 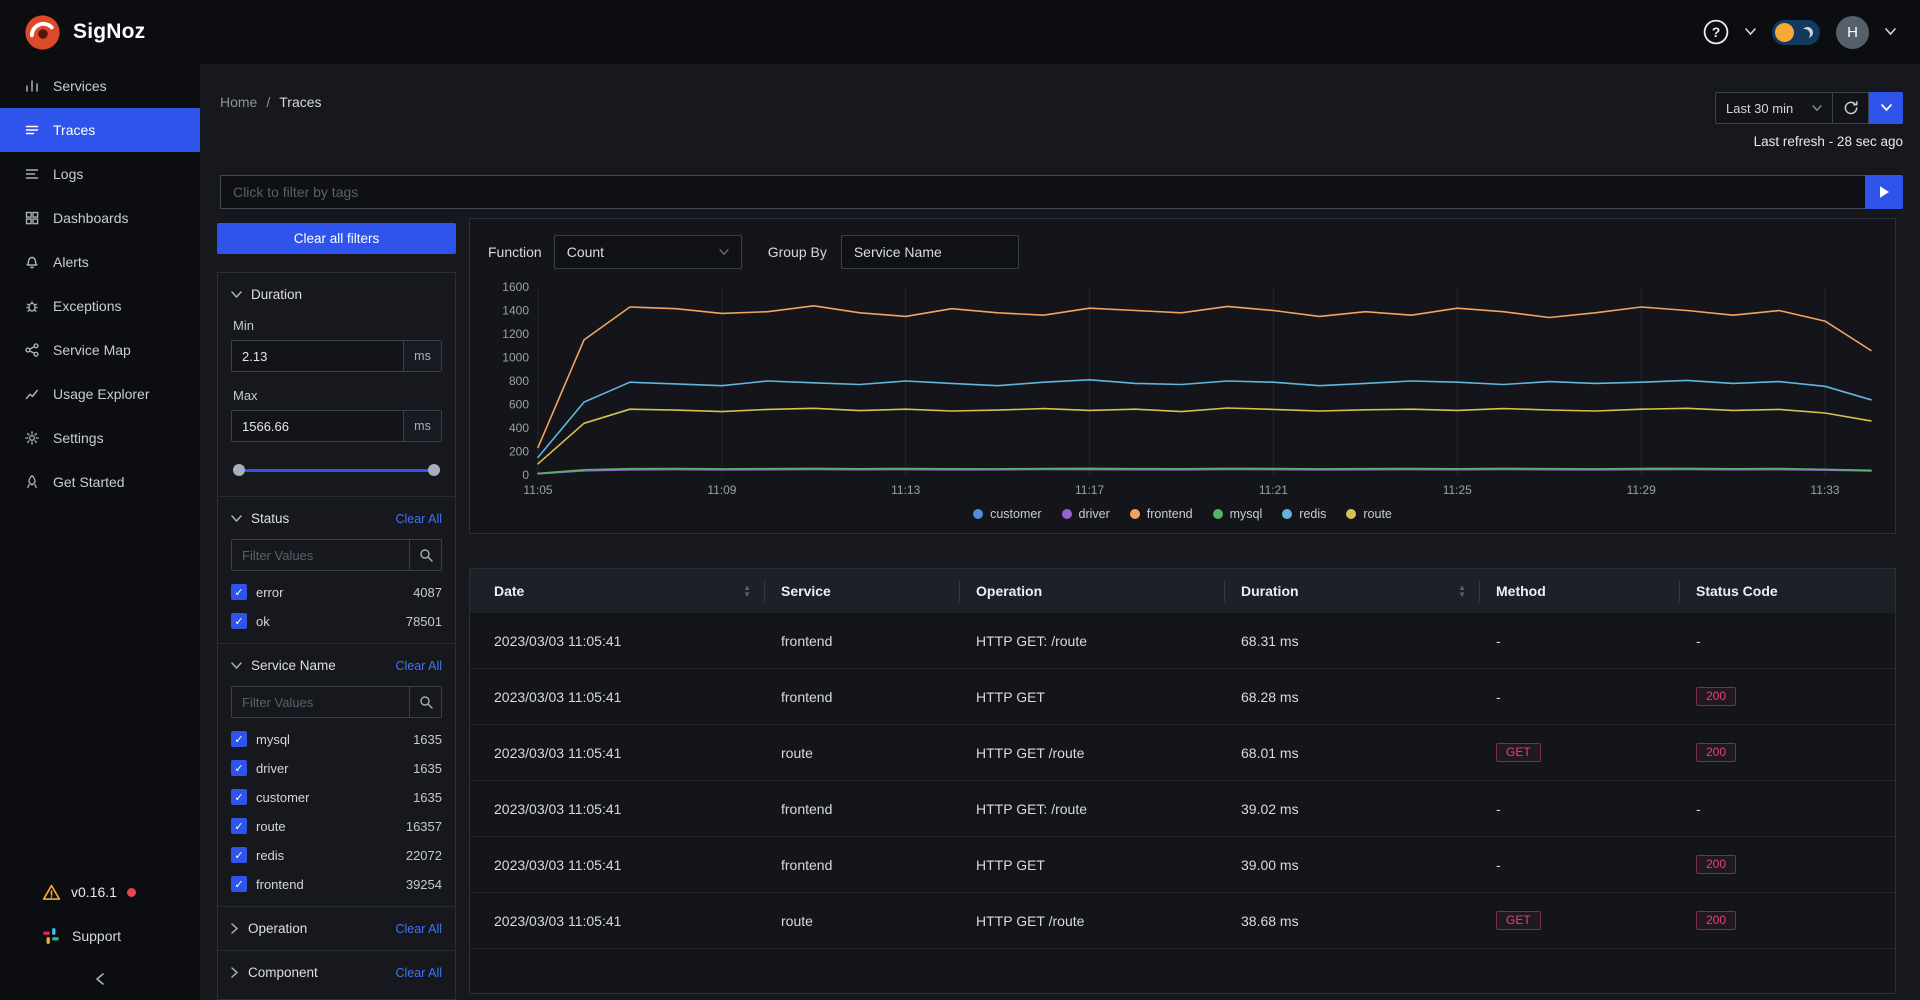 I want to click on sidebar-collapse-button, so click(x=100, y=979).